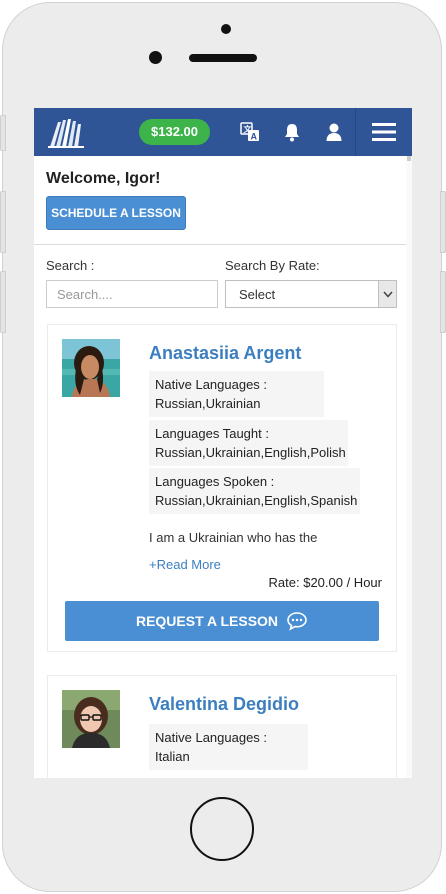 The width and height of the screenshot is (446, 894). I want to click on request-lesson-button: REQUEST A LESSON, so click(222, 621).